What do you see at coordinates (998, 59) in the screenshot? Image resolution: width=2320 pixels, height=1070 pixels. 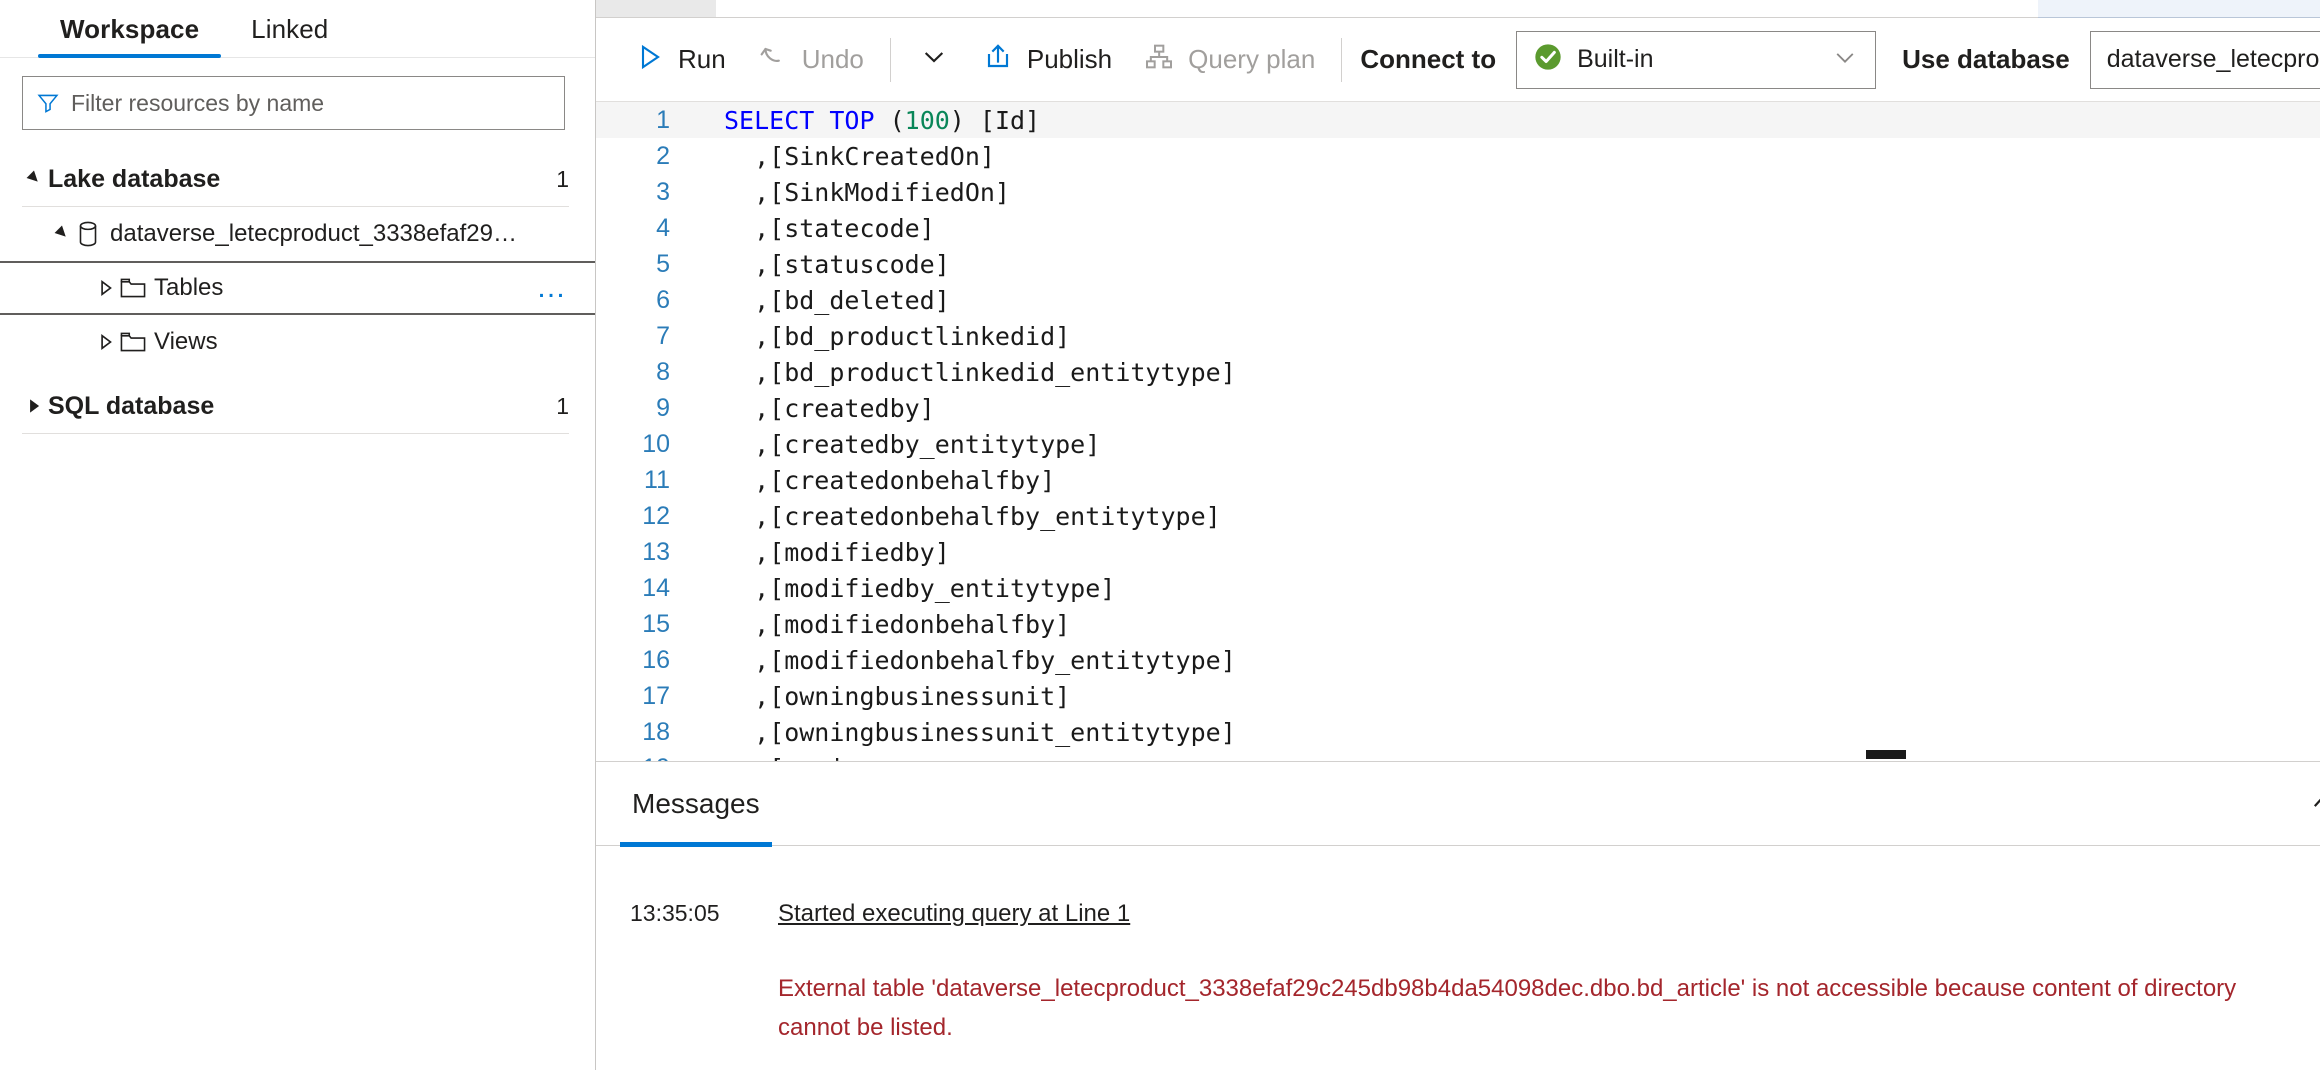 I see `publish-upload-icon` at bounding box center [998, 59].